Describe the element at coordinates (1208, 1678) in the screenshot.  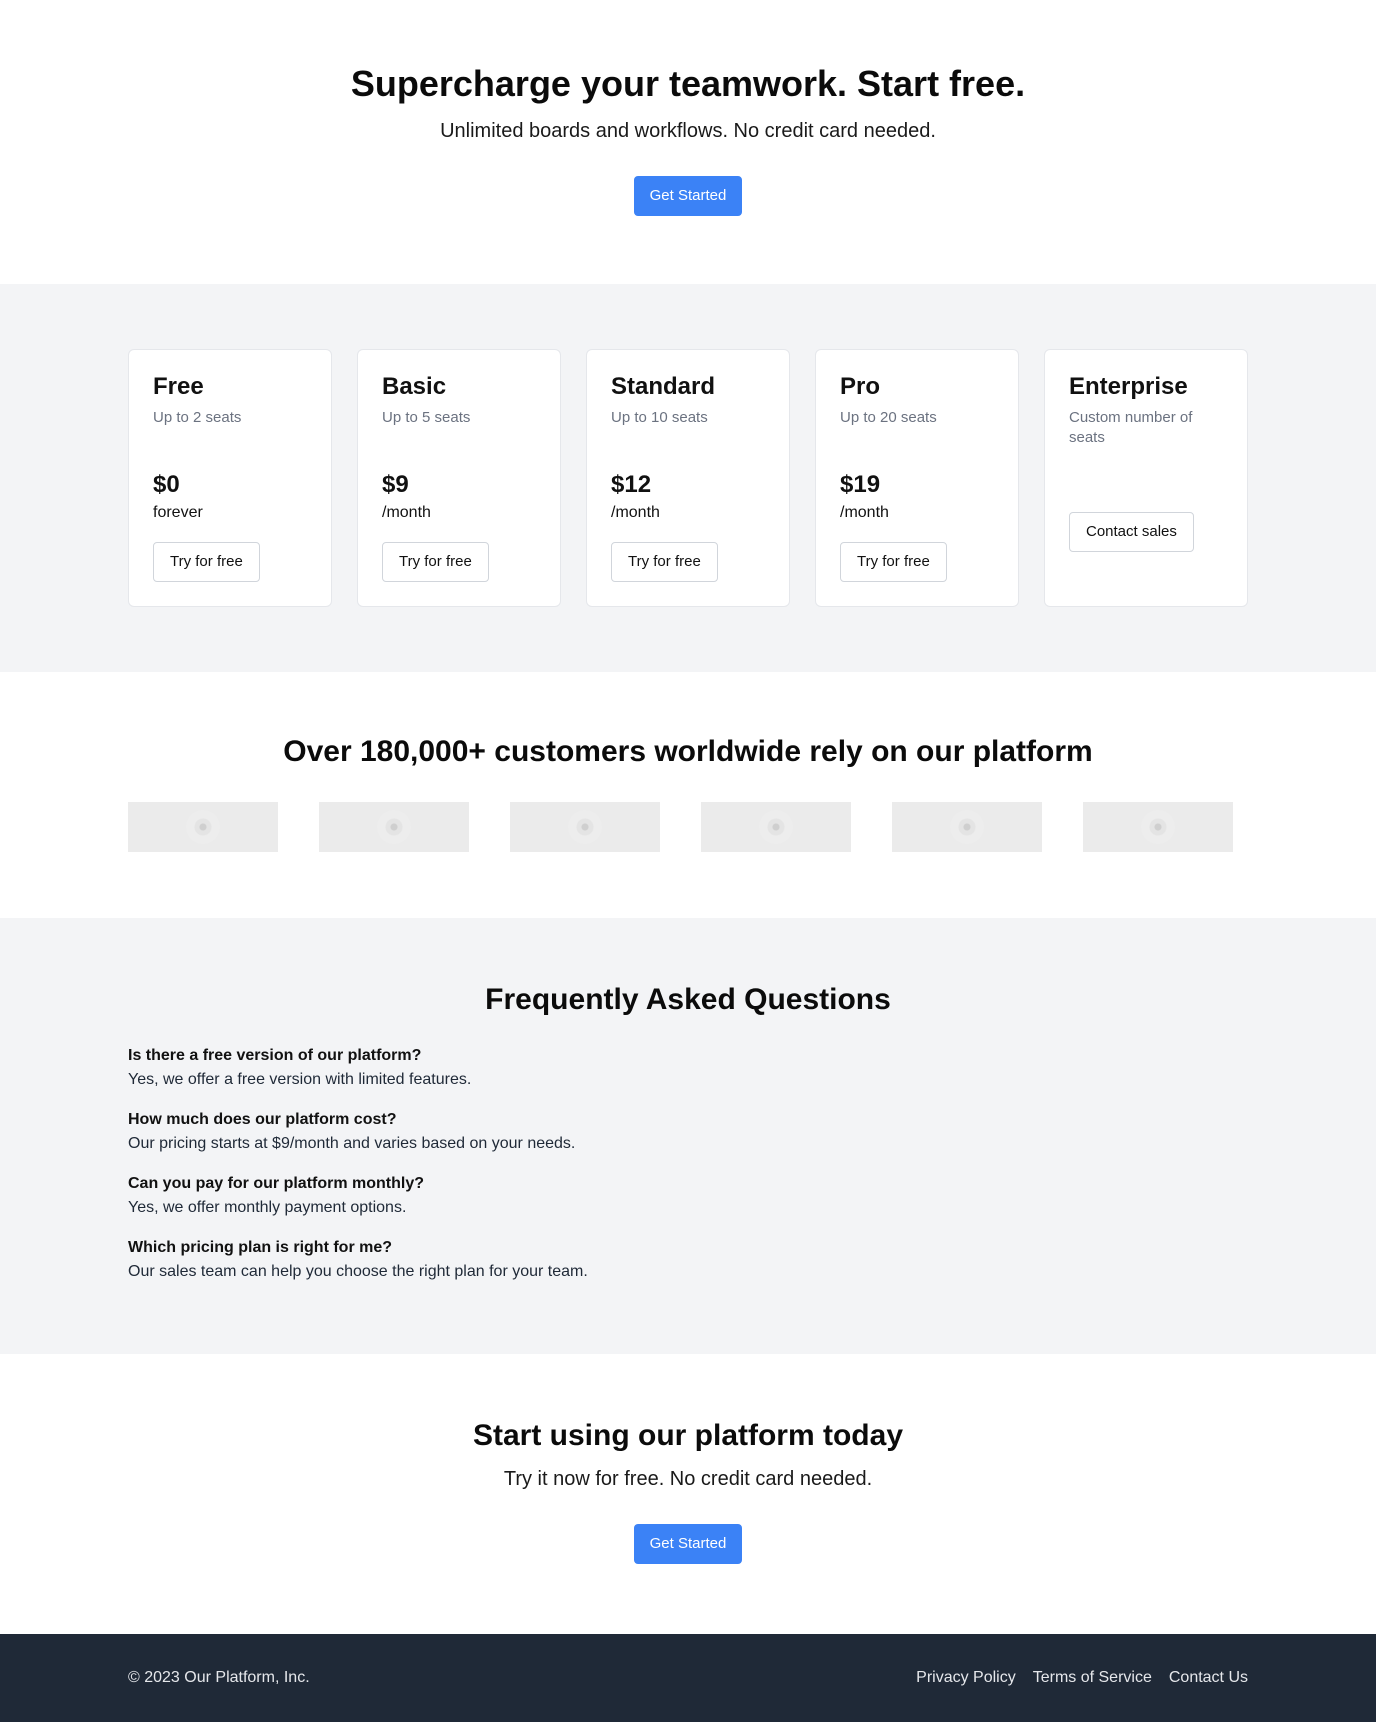
I see `contact-us-link: Contact Us` at that location.